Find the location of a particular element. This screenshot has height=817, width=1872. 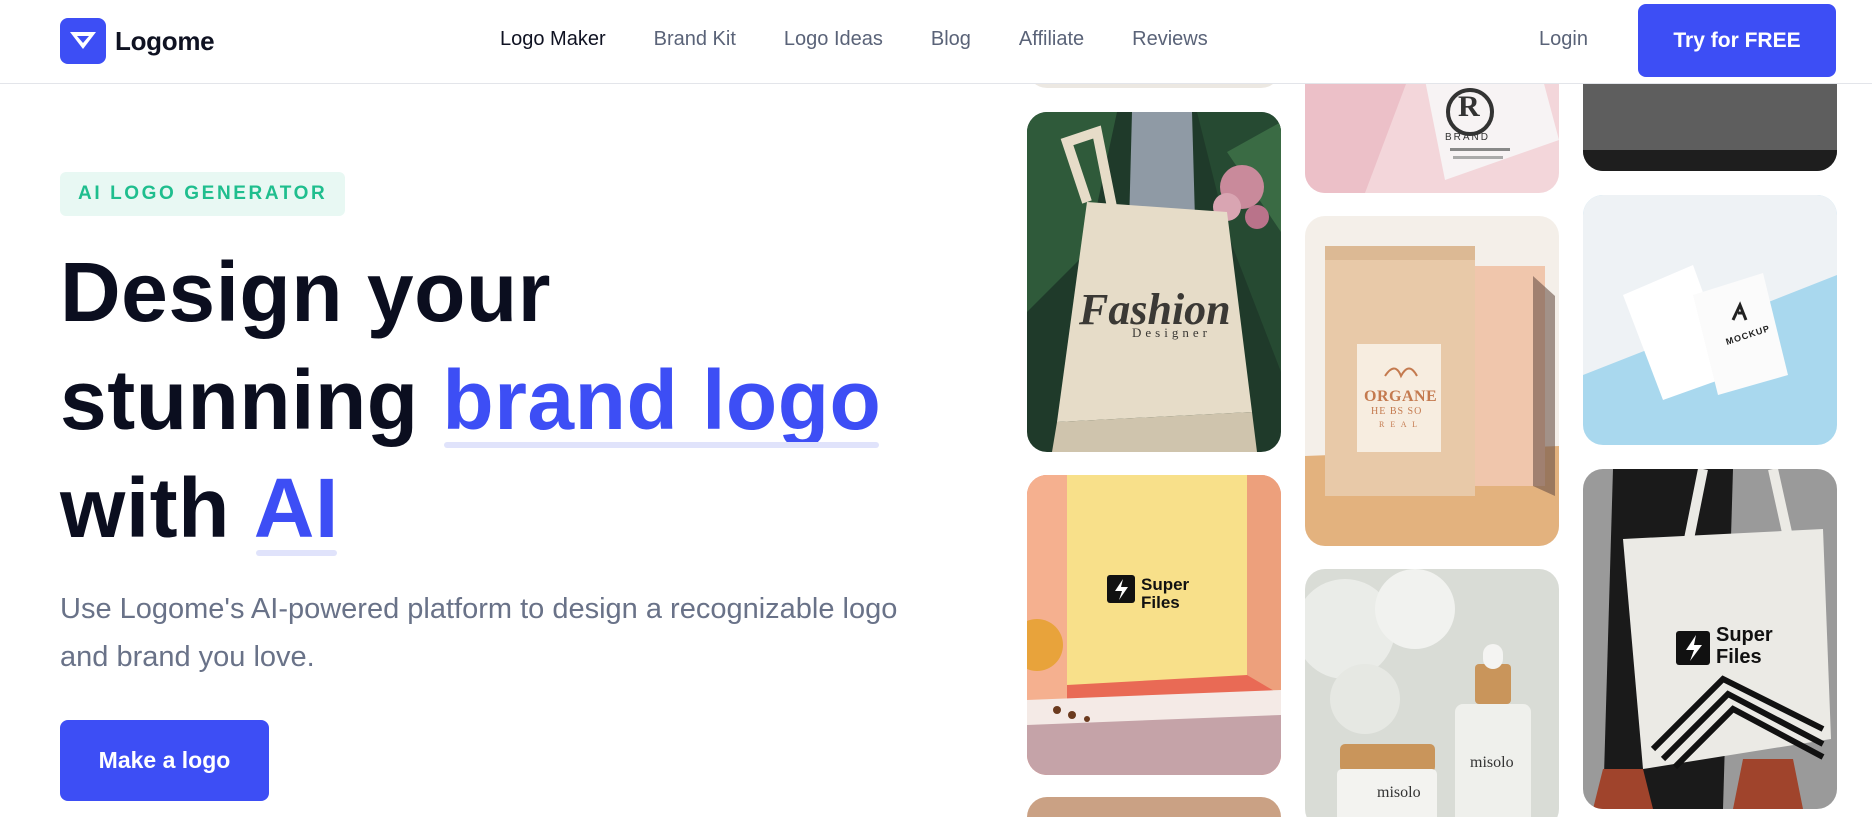

nav-logo-ideas: Logo Ideas is located at coordinates (833, 39).